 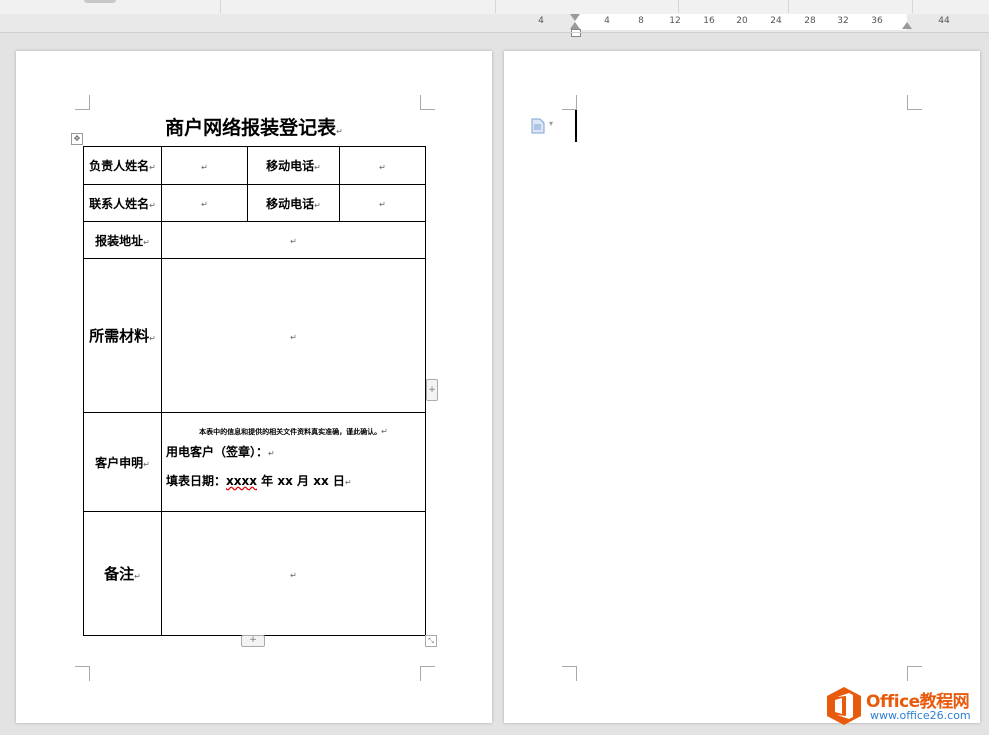 I want to click on contact-phone-label: 移动电话, so click(x=290, y=203).